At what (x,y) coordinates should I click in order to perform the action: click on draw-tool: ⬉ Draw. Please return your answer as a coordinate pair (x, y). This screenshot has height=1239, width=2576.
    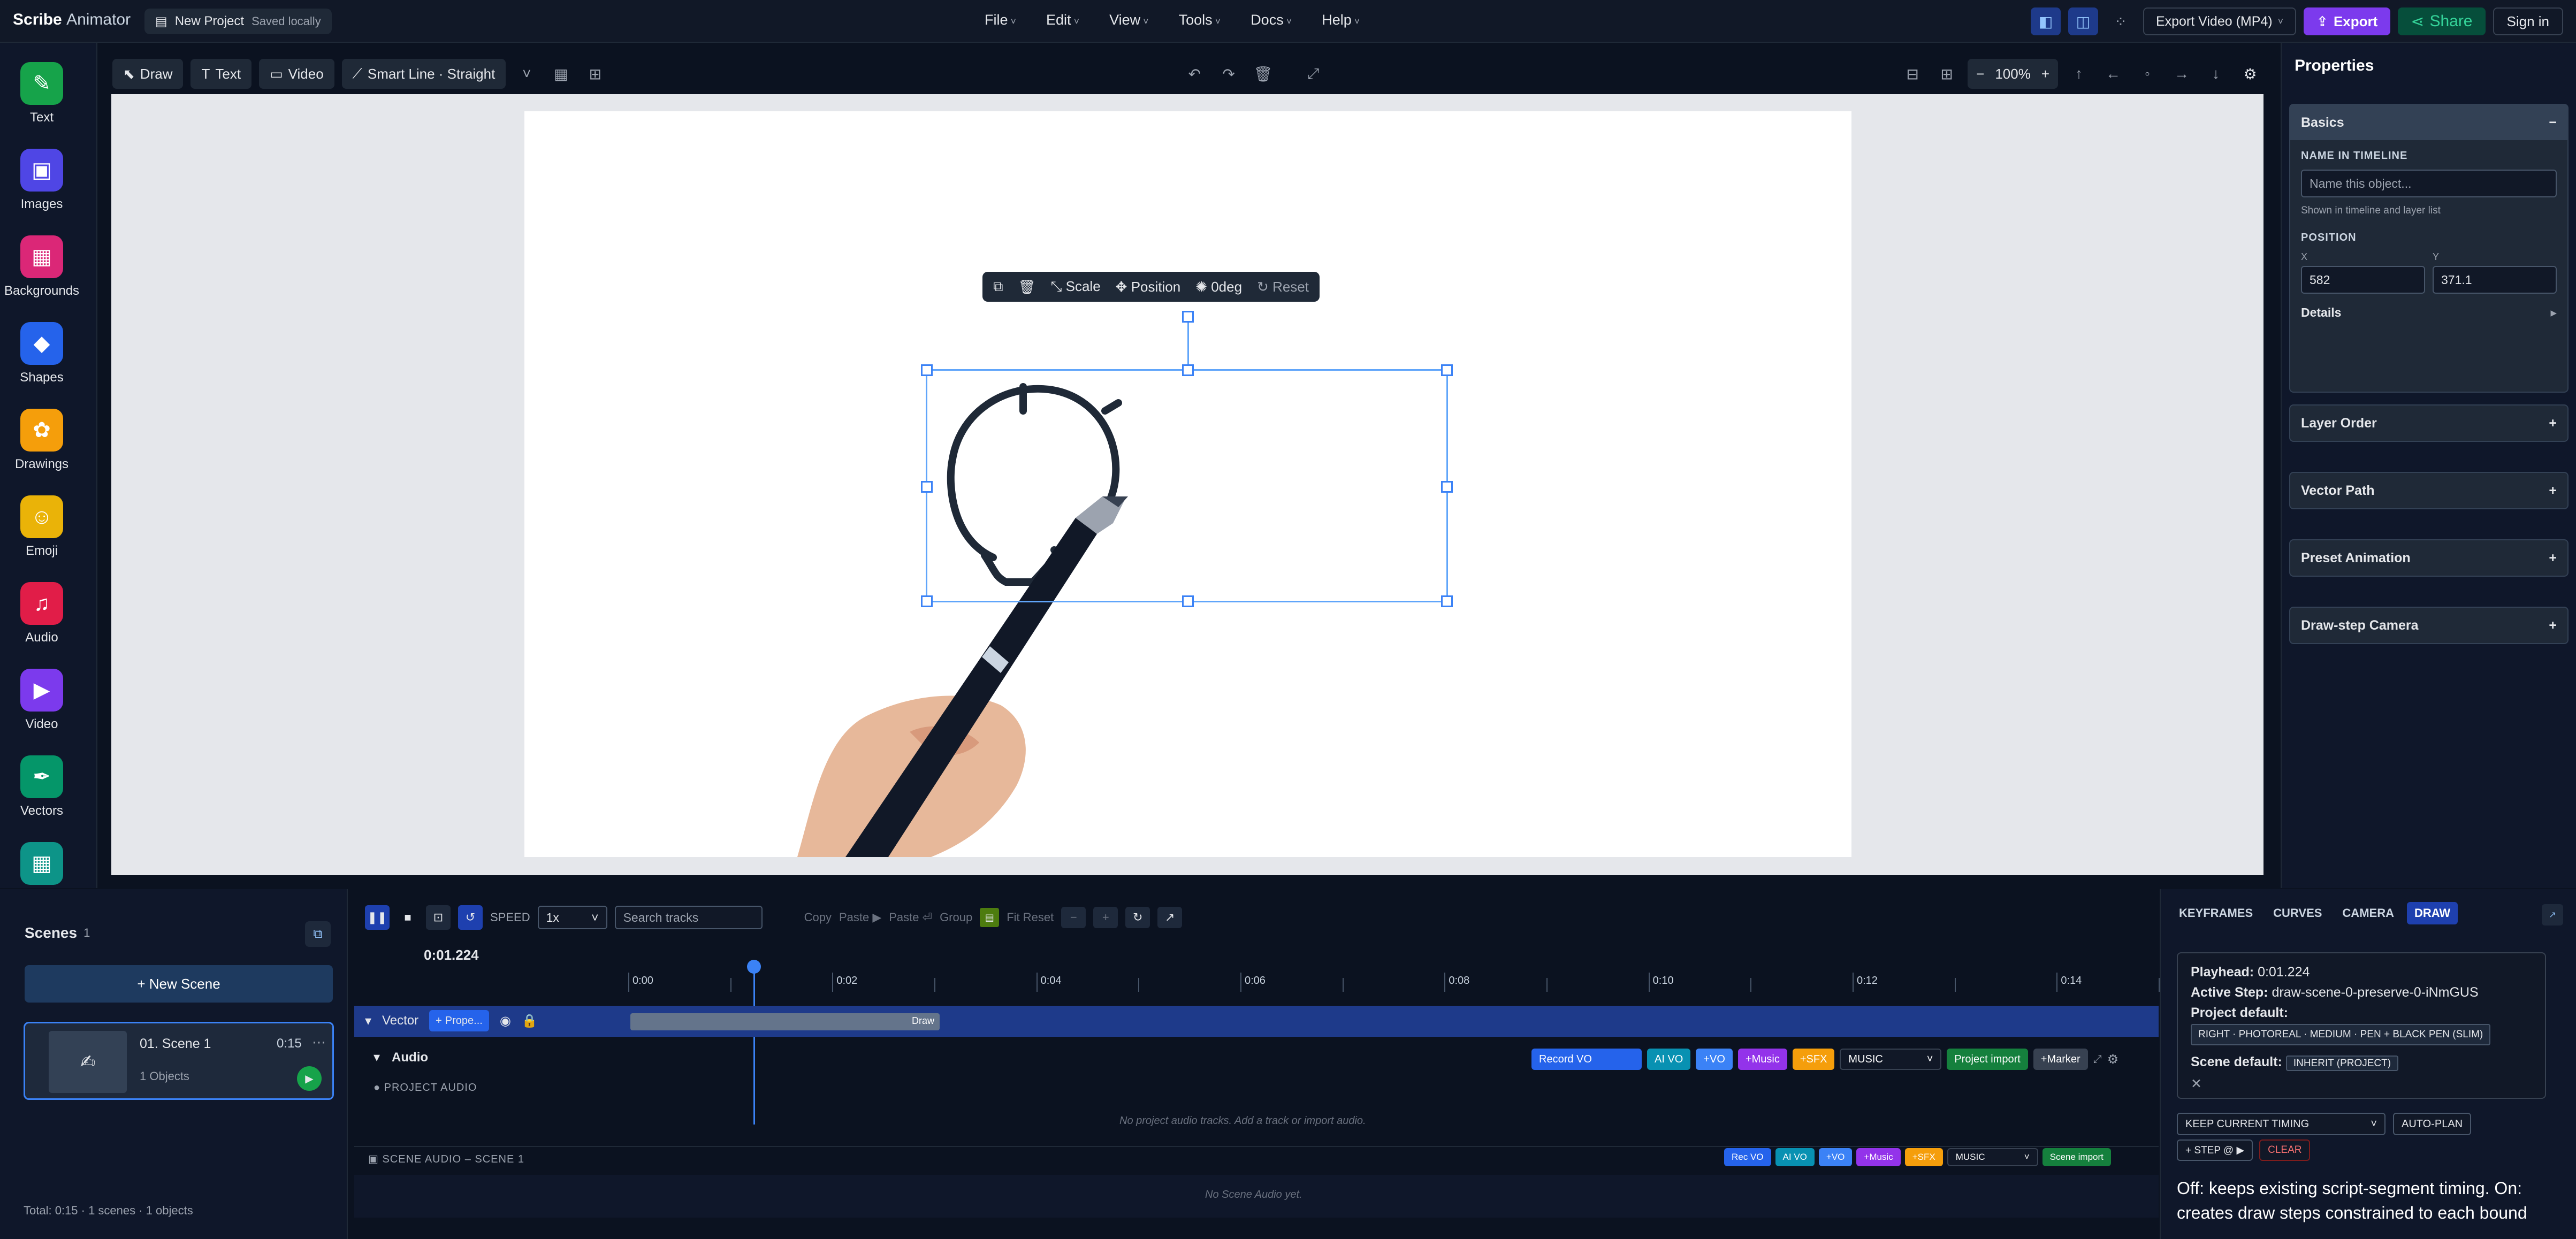
    Looking at the image, I should click on (148, 74).